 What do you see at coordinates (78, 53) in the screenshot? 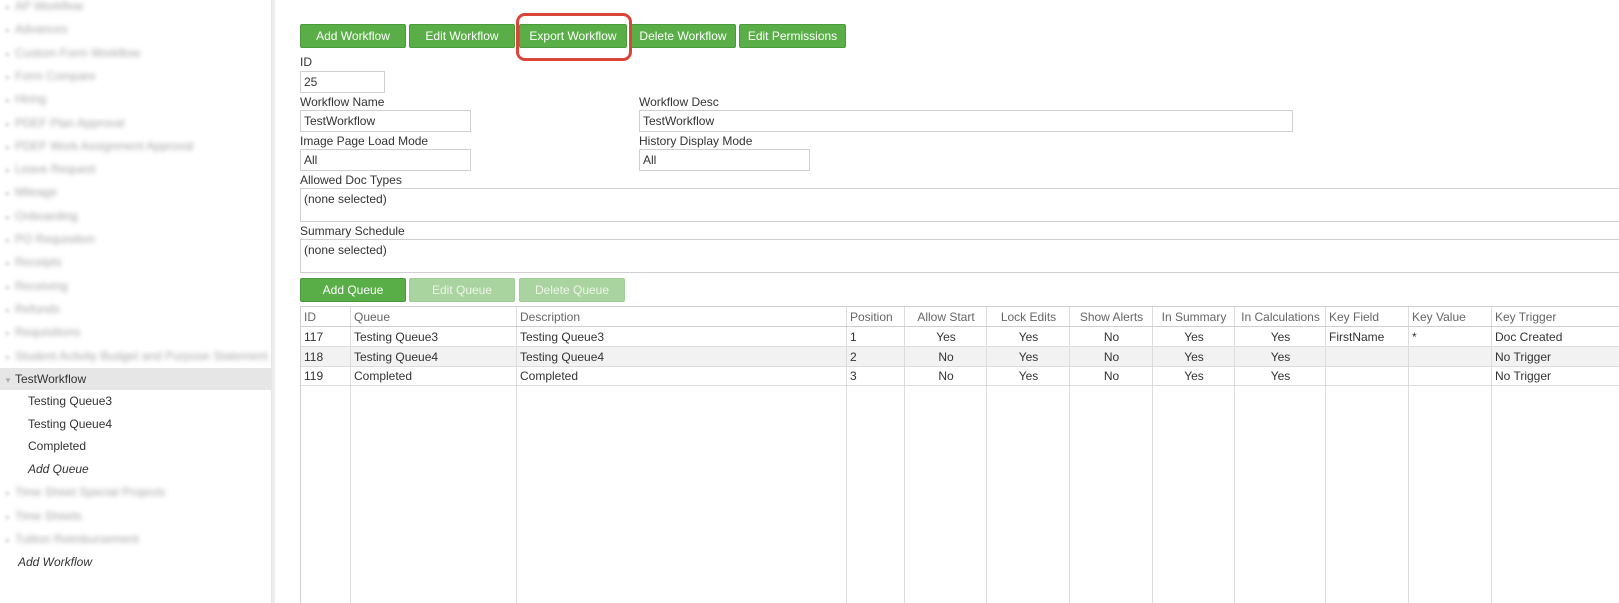
I see `tree-item-label: Custom Form Workflow` at bounding box center [78, 53].